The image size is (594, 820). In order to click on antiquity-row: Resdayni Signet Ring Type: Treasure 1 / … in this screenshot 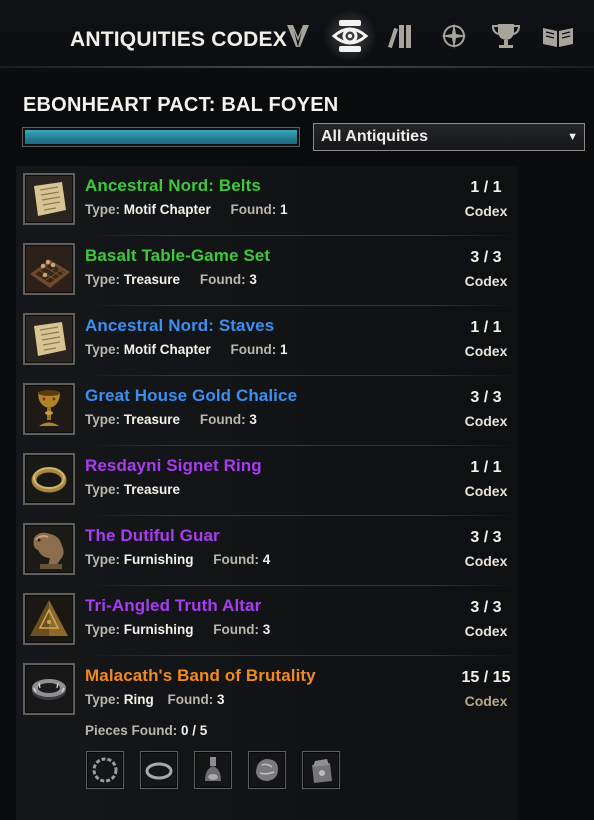, I will do `click(267, 481)`.